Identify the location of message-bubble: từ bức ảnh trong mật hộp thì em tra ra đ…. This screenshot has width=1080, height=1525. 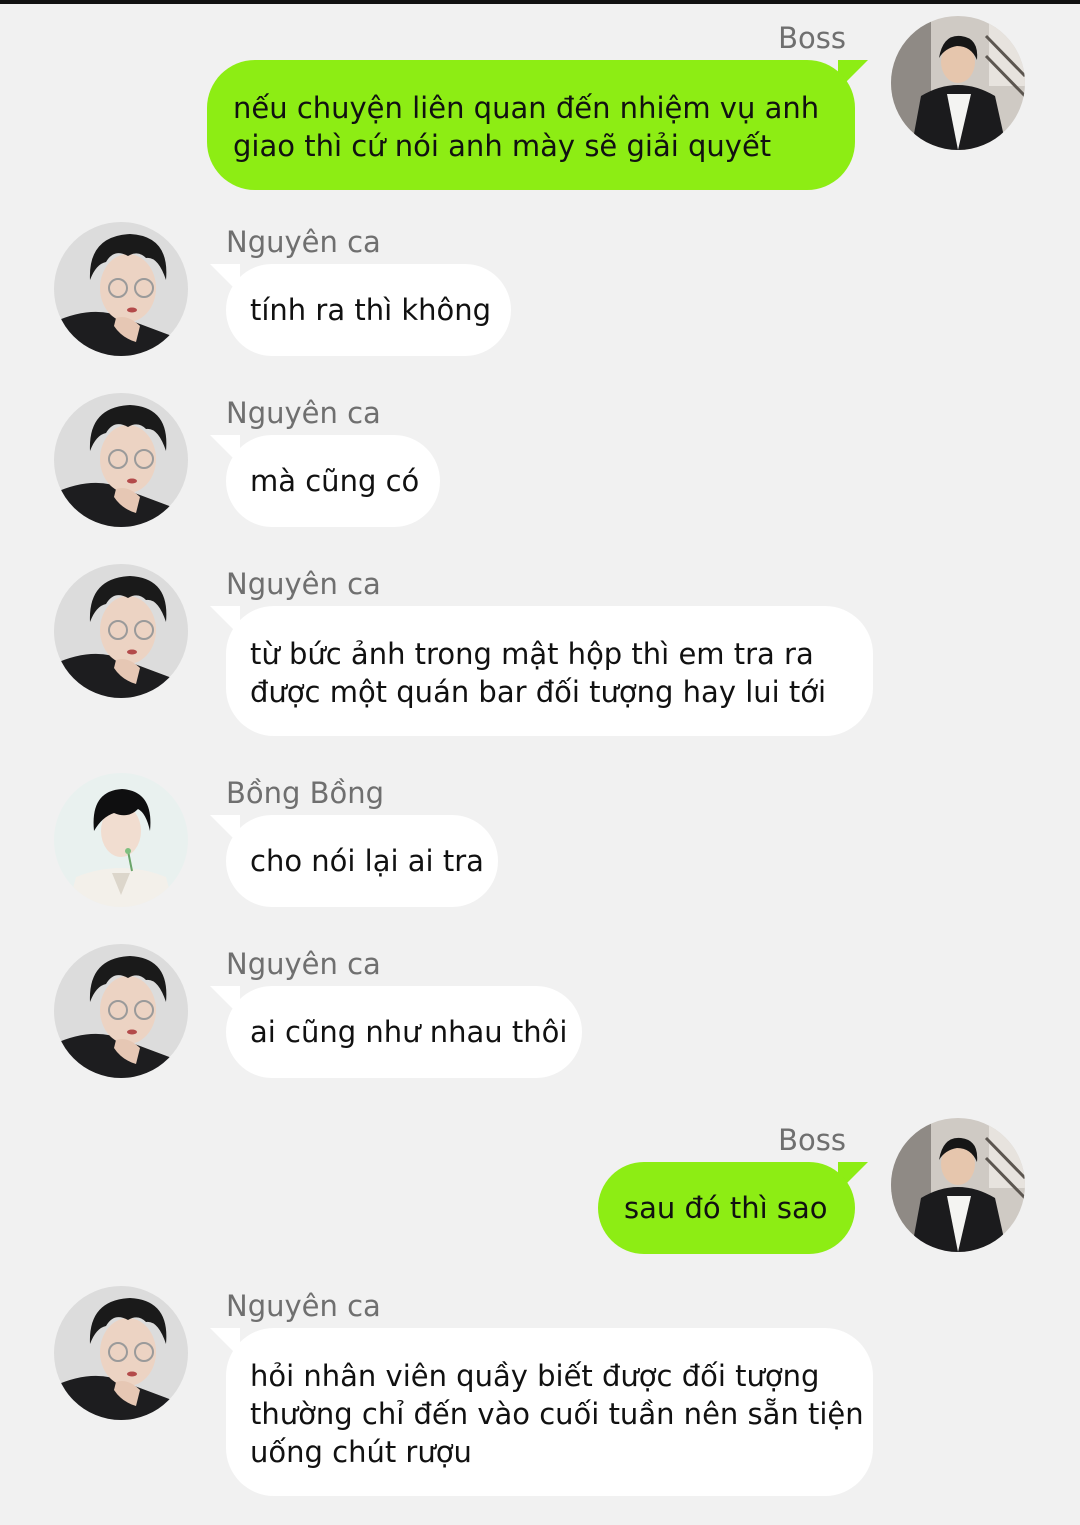
(549, 671).